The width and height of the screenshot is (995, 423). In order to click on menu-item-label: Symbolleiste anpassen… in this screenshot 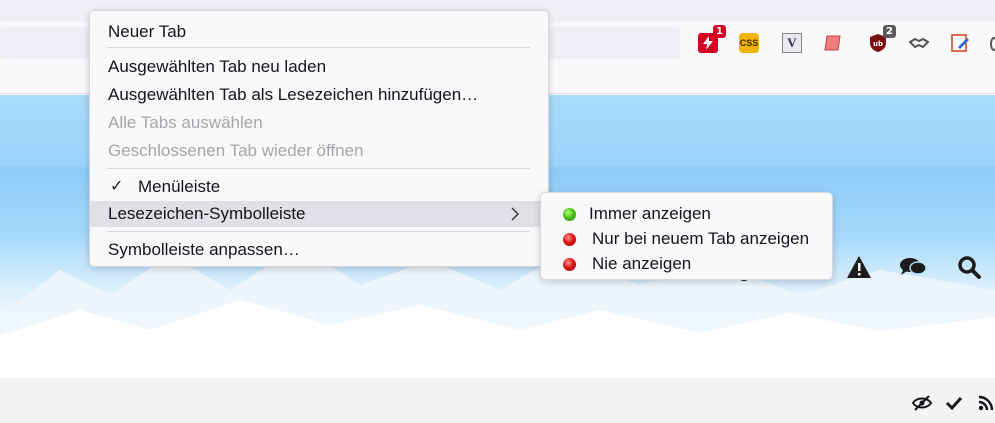, I will do `click(204, 249)`.